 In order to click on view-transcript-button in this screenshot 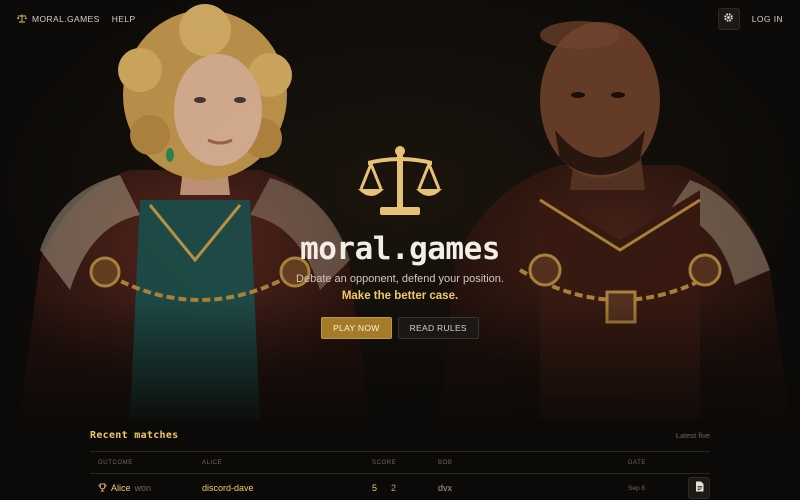, I will do `click(699, 488)`.